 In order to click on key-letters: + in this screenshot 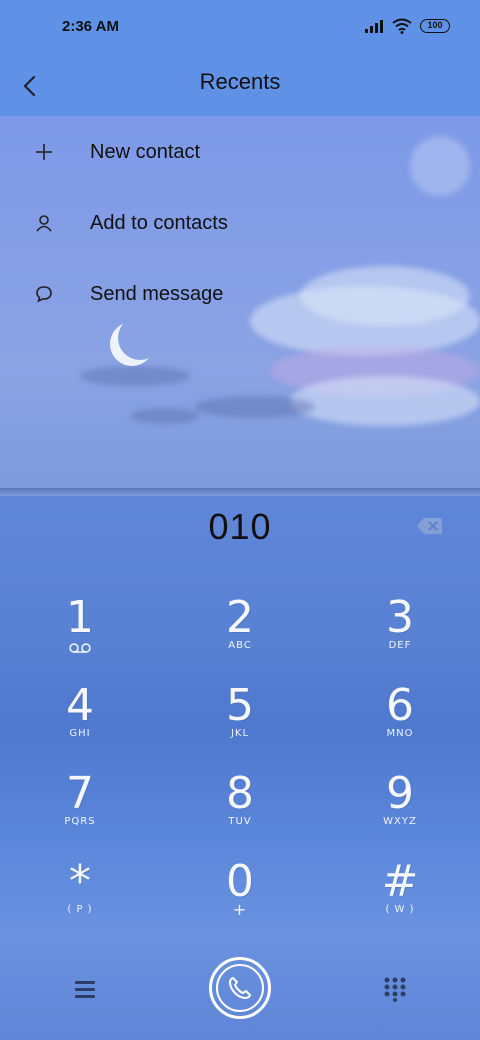, I will do `click(240, 909)`.